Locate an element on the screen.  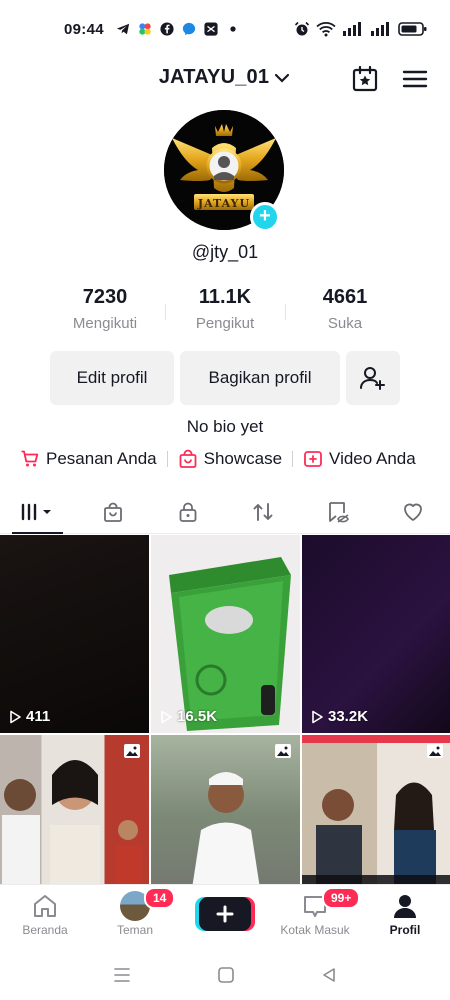
tab-videos is located at coordinates (37, 512).